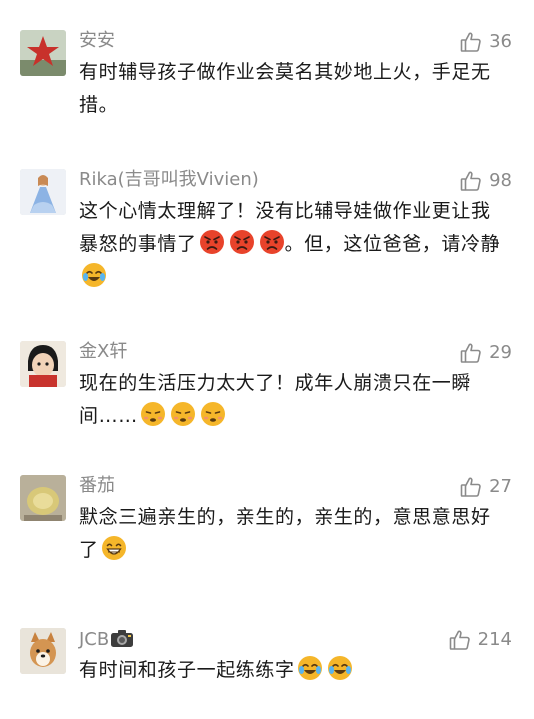 The width and height of the screenshot is (534, 719). I want to click on comment-body-part-2: 。但，这位爸爸，请冷静, so click(392, 244).